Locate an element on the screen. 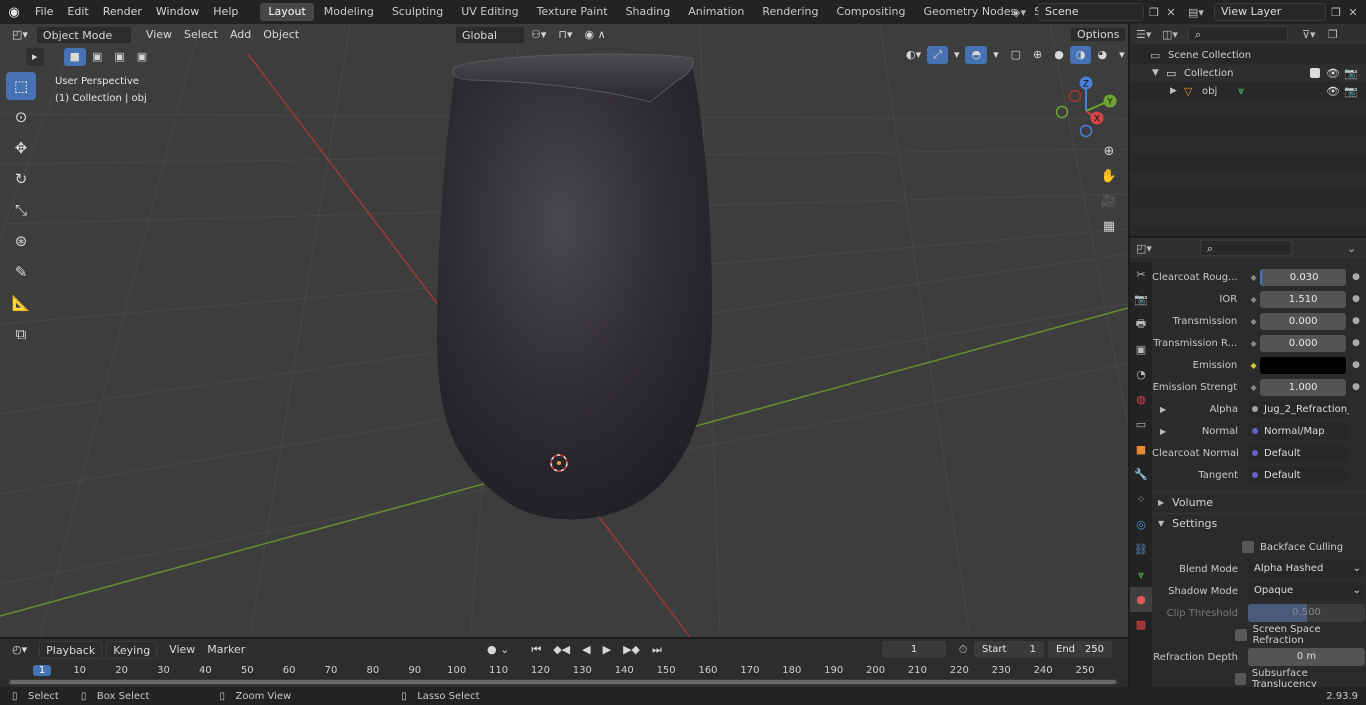 The height and width of the screenshot is (705, 1366). emission-color-swatch is located at coordinates (1303, 365).